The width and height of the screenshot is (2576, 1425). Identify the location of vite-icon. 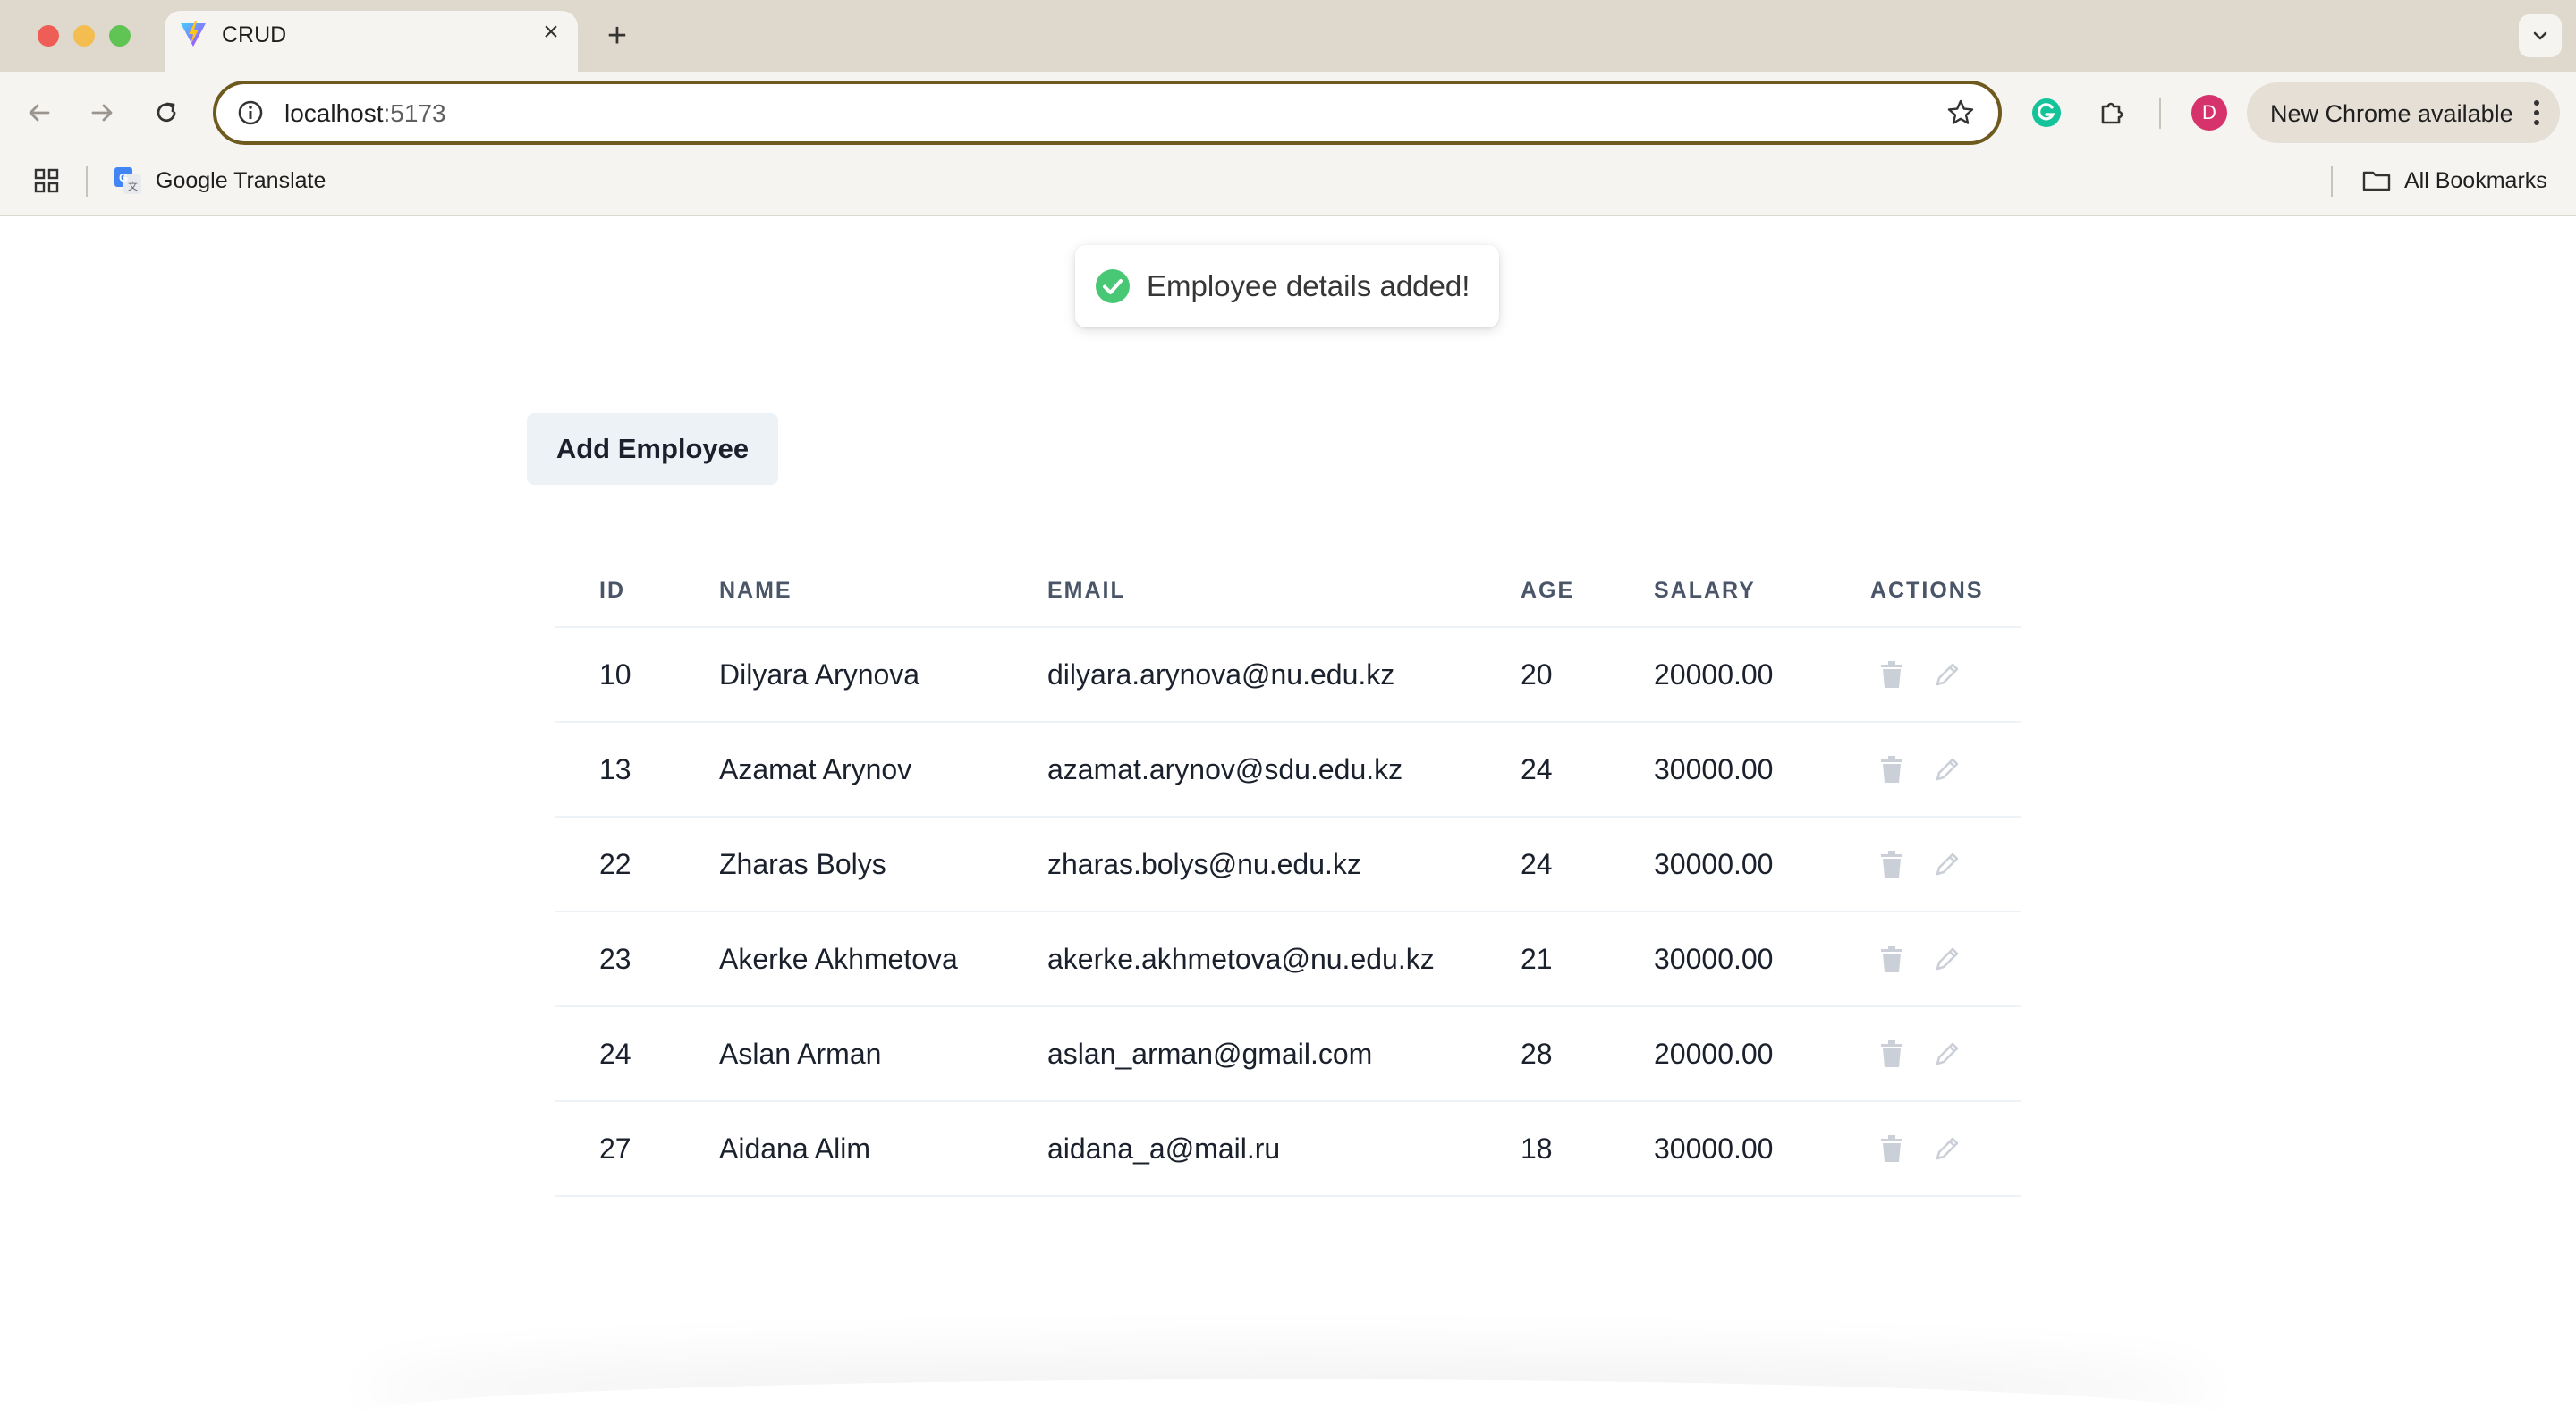
(193, 34).